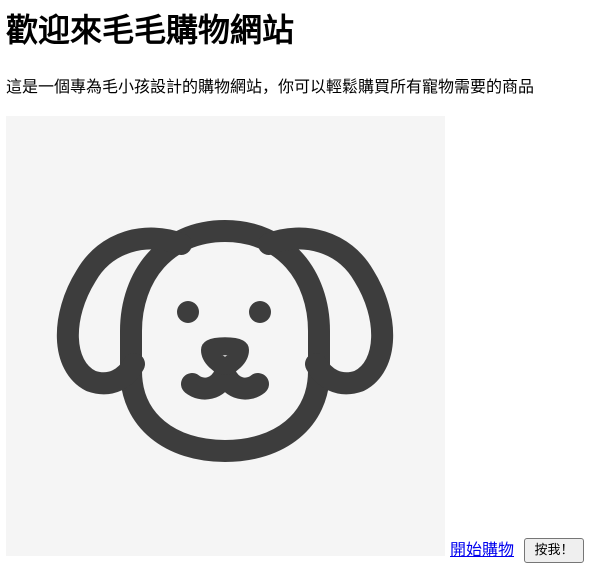 Image resolution: width=592 pixels, height=573 pixels. Describe the element at coordinates (270, 86) in the screenshot. I see `intro-text: 這是一個專為毛小孩設計的購物網站，你可以輕鬆購買所有寵物需要的商品` at that location.